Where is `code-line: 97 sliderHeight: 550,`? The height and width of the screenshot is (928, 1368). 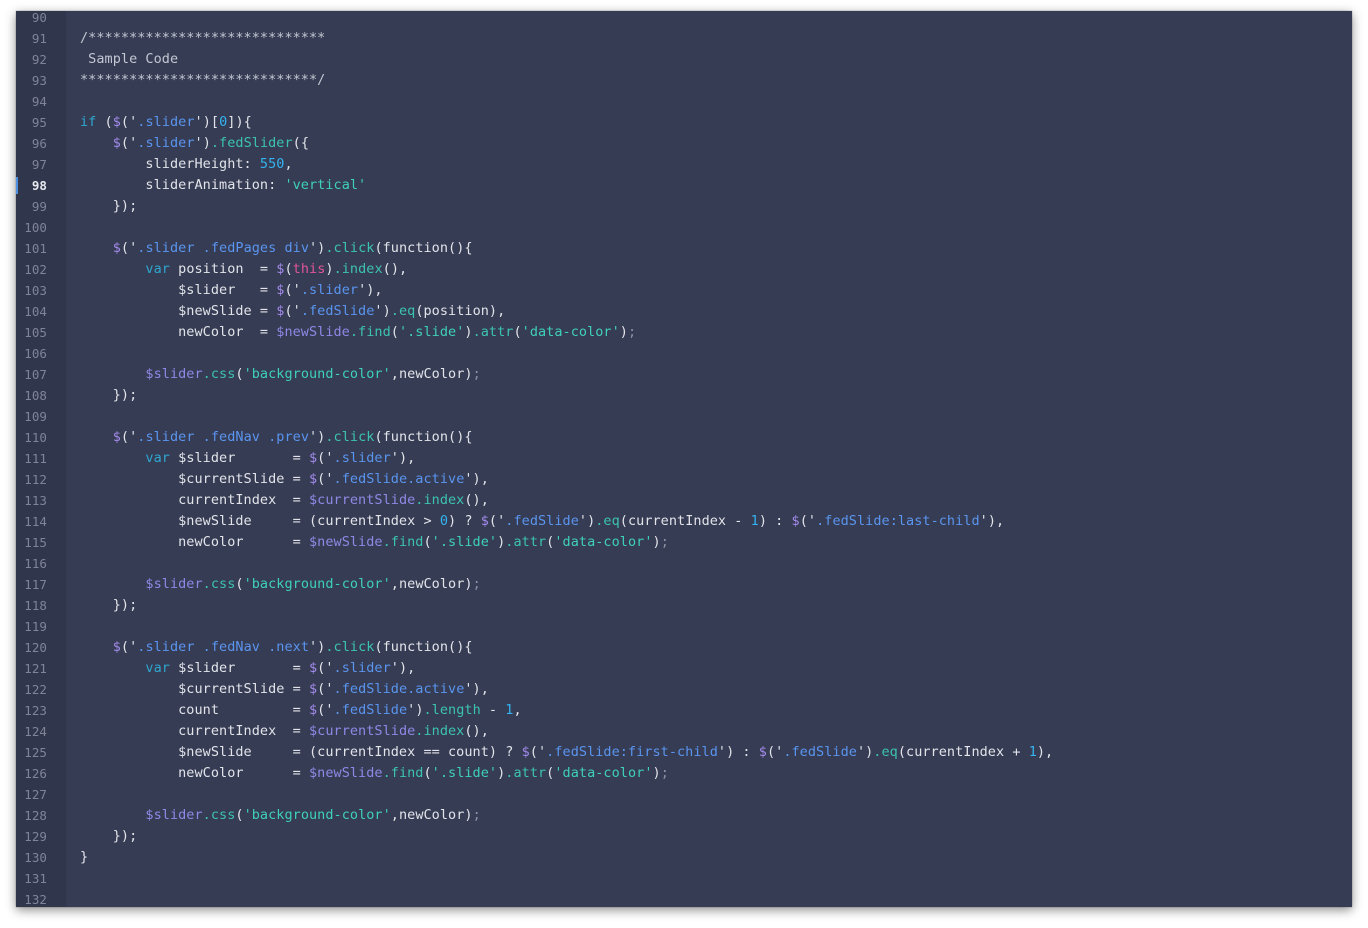
code-line: 97 sliderHeight: 550, is located at coordinates (684, 164).